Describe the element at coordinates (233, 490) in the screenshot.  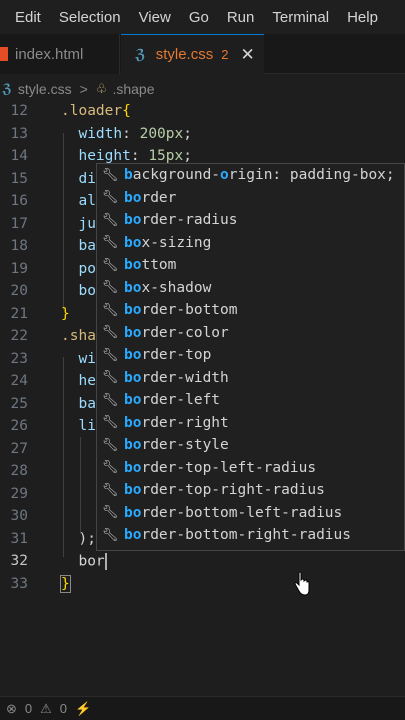
I see `suggestion-text: rder-top-right-radius` at that location.